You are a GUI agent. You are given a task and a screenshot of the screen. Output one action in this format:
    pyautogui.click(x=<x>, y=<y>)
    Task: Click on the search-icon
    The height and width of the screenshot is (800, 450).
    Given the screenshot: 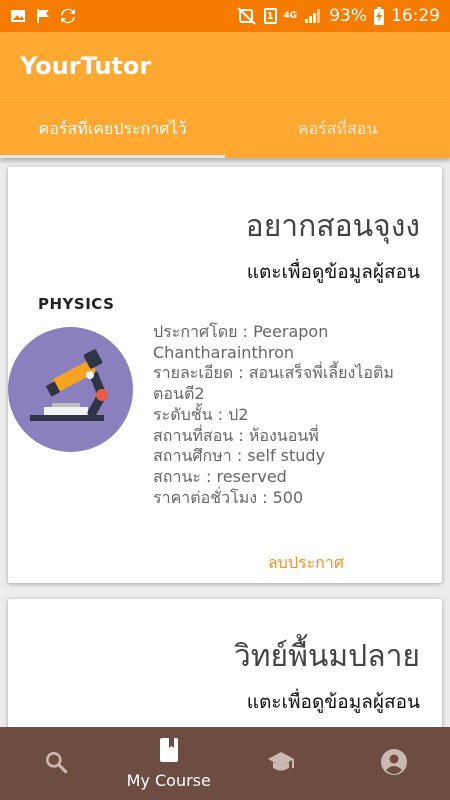 What is the action you would take?
    pyautogui.click(x=56, y=764)
    